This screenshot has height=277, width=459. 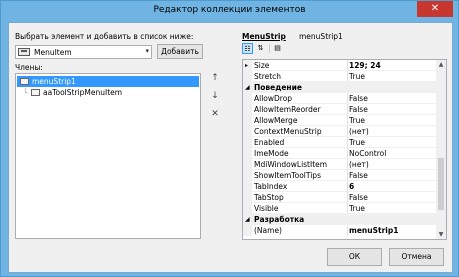 What do you see at coordinates (266, 208) in the screenshot?
I see `prop-name: Visible` at bounding box center [266, 208].